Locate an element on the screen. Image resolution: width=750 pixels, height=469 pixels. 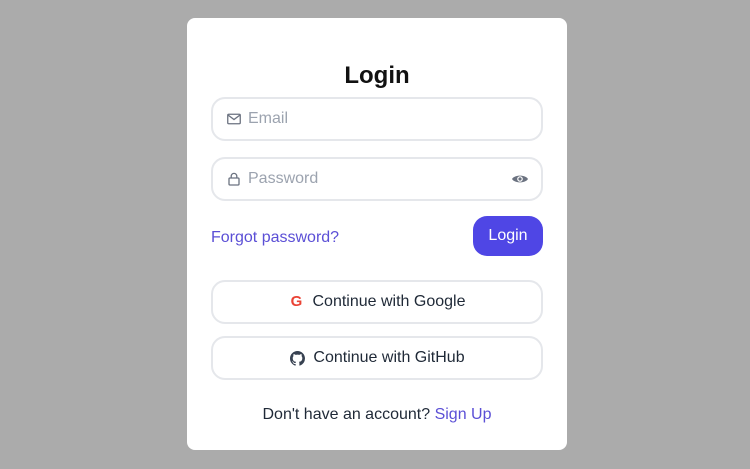
login-button: Login is located at coordinates (508, 236).